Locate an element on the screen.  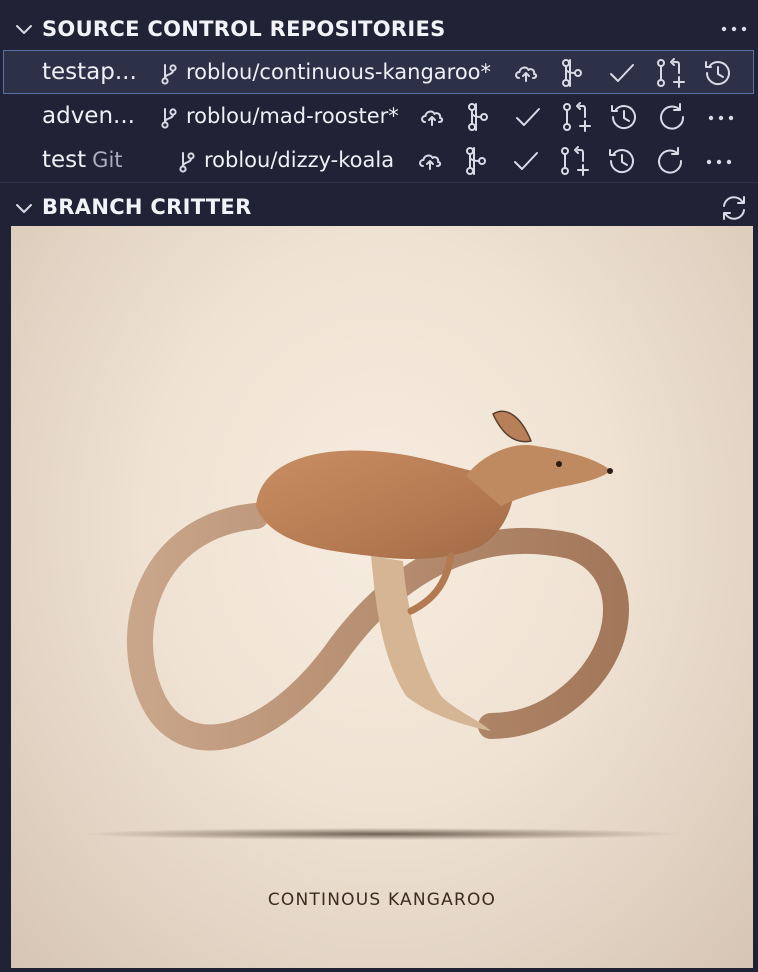
branch-name: roblou/continuous-kangaroo* is located at coordinates (338, 72).